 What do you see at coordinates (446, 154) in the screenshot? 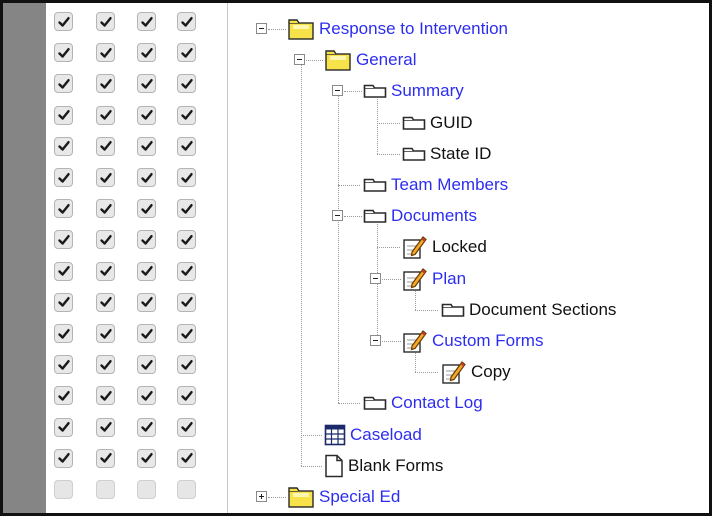
I see `tree-node: State ID` at bounding box center [446, 154].